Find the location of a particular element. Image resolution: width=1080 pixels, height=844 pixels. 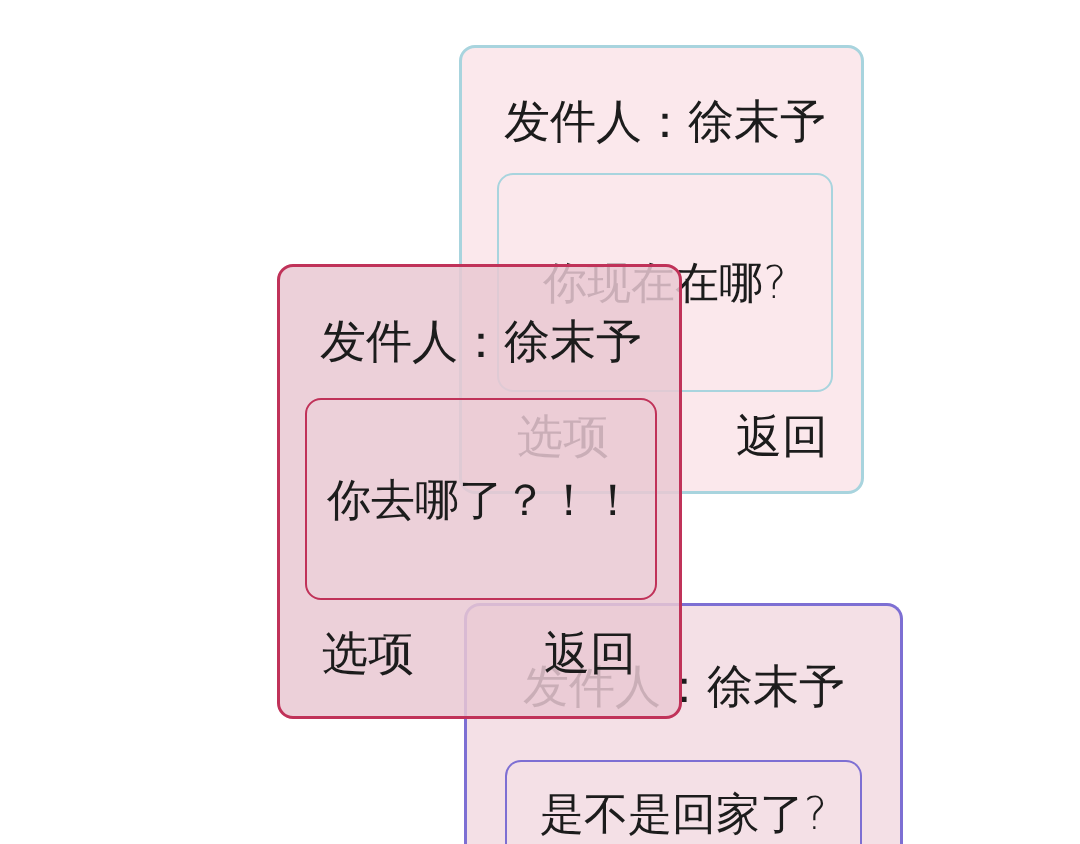

back-button: 返回 is located at coordinates (782, 436).